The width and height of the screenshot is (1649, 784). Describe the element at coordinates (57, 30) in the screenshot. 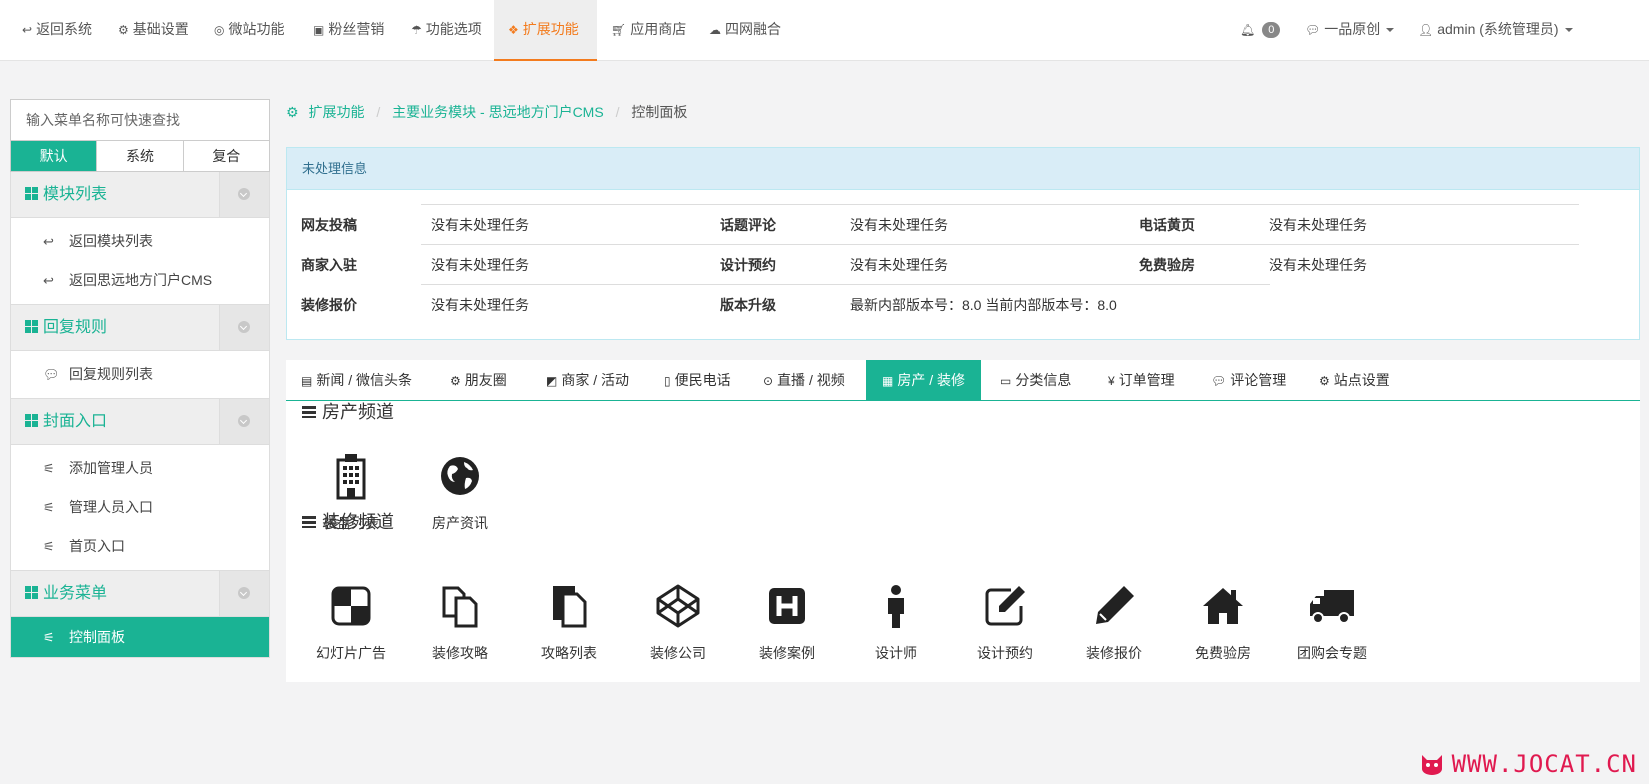

I see `nav-back-system: ↩ 返回系统` at that location.